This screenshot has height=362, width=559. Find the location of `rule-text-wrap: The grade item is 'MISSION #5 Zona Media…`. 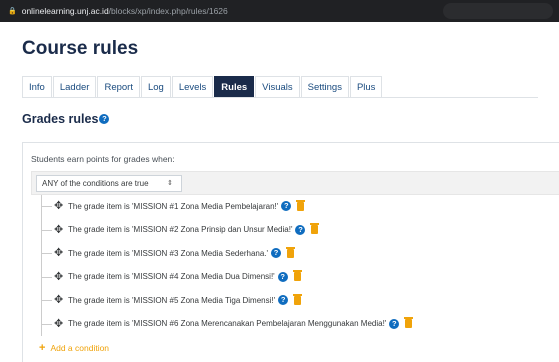

rule-text-wrap: The grade item is 'MISSION #5 Zona Media… is located at coordinates (185, 299).